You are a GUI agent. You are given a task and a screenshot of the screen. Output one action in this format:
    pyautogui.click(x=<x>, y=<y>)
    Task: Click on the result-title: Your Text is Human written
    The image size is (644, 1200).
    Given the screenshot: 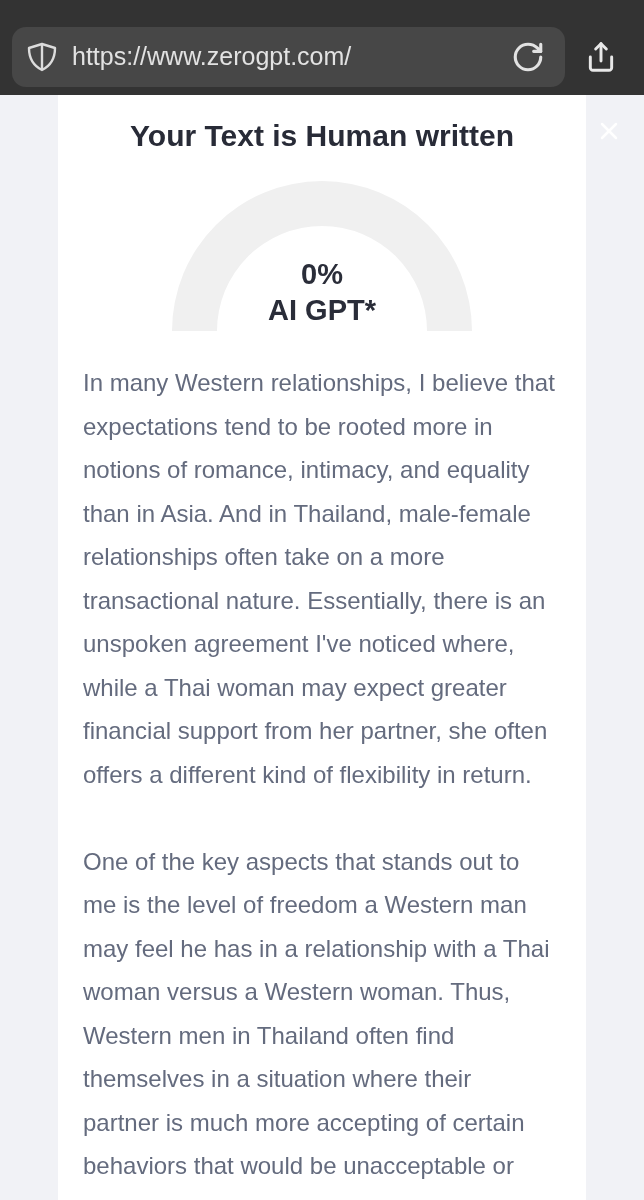 What is the action you would take?
    pyautogui.click(x=322, y=136)
    